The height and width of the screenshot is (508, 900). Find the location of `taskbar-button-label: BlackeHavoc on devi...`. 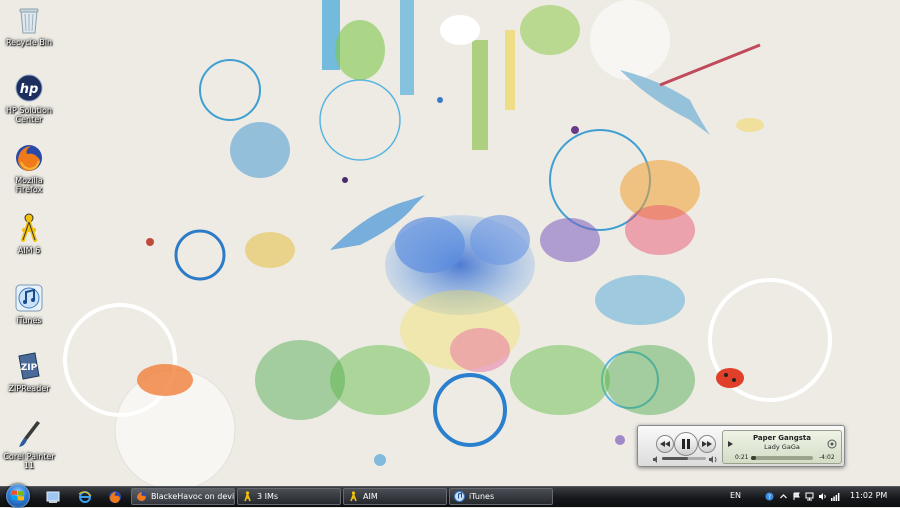

taskbar-button-label: BlackeHavoc on devi... is located at coordinates (193, 496).